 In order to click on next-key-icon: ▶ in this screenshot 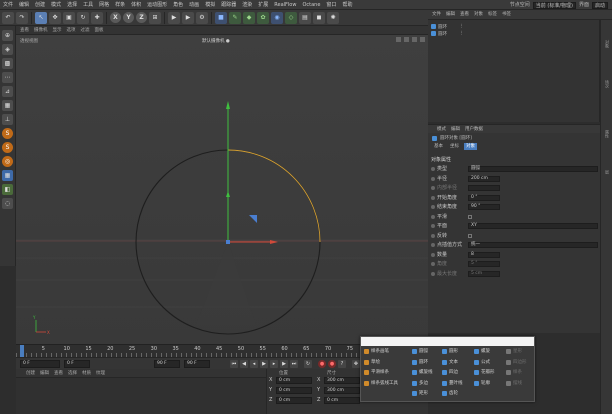, I will do `click(284, 364)`.